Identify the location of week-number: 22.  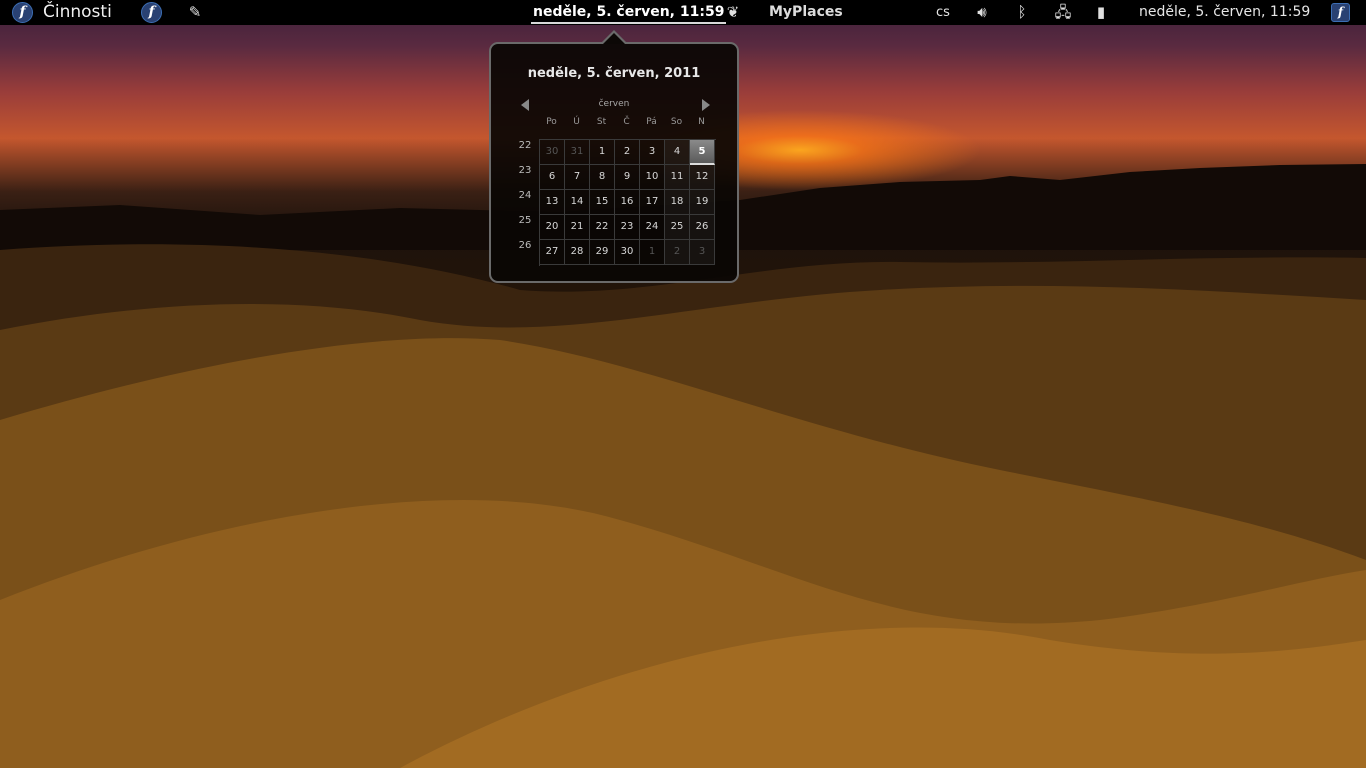
(525, 145).